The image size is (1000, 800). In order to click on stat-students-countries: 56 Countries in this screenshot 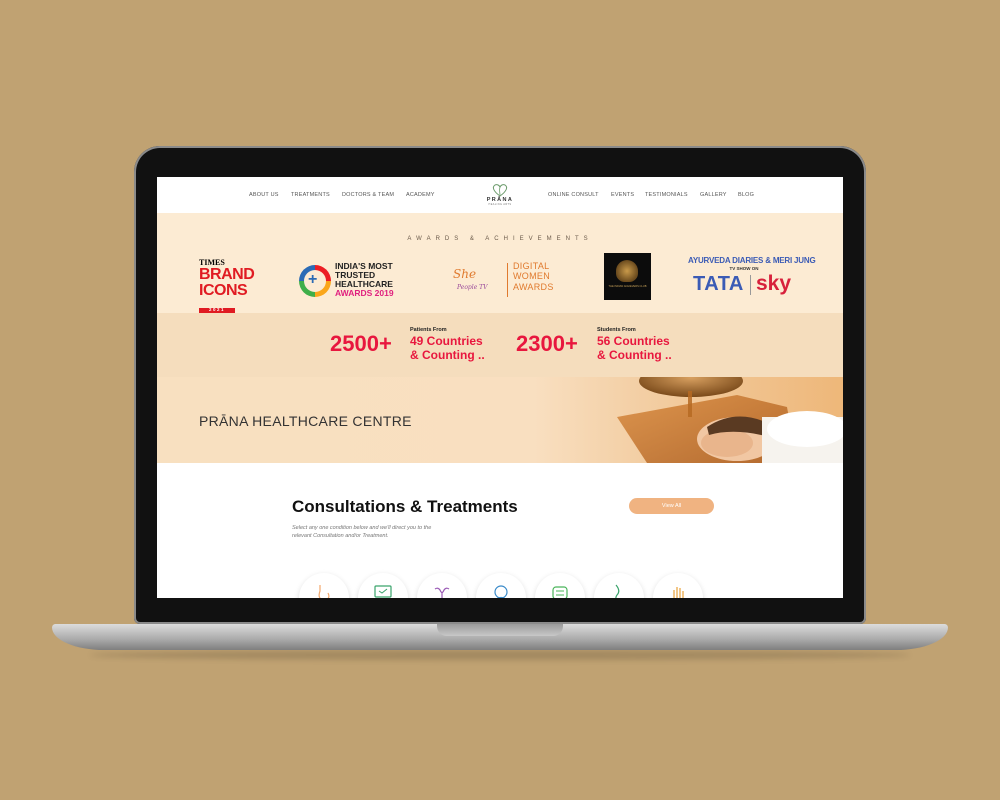, I will do `click(633, 341)`.